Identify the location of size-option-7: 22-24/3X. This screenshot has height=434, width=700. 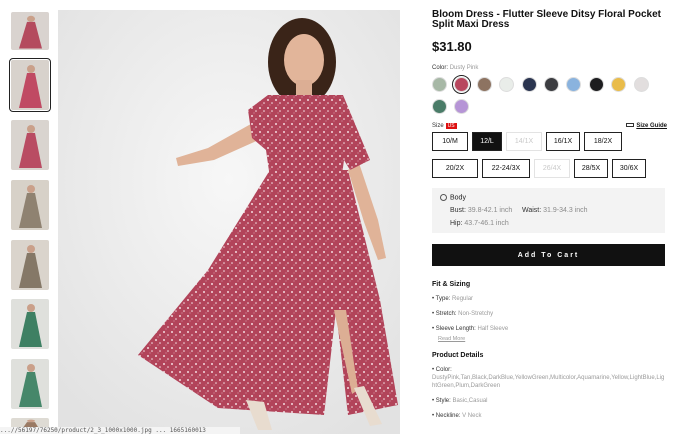
(506, 168).